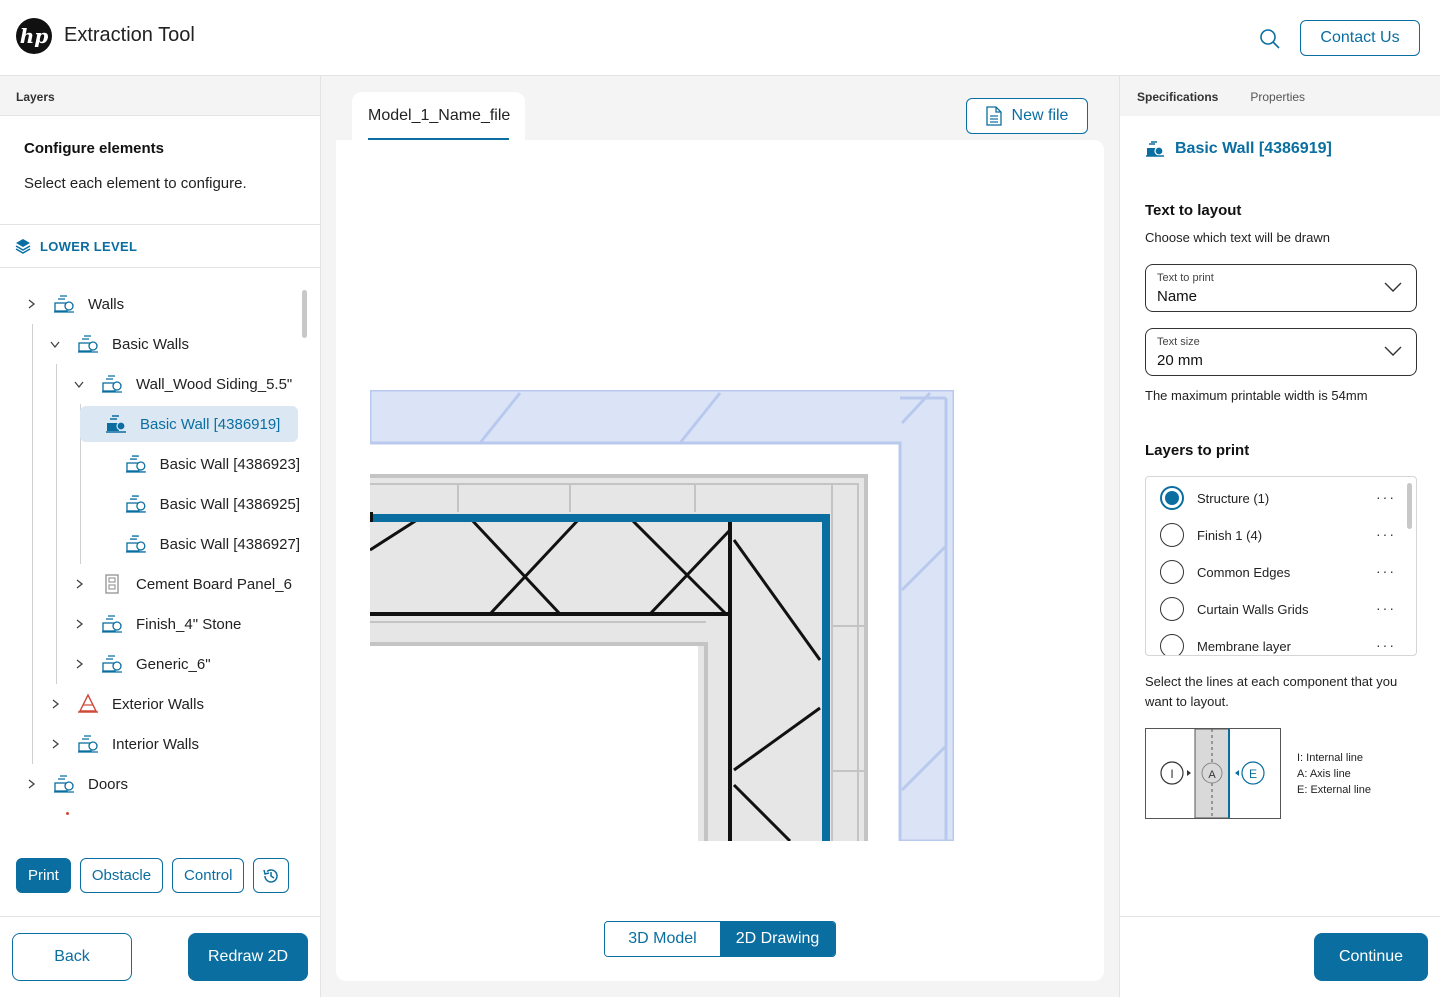 Image resolution: width=1440 pixels, height=997 pixels. I want to click on layer-label: Common Edges, so click(1244, 572).